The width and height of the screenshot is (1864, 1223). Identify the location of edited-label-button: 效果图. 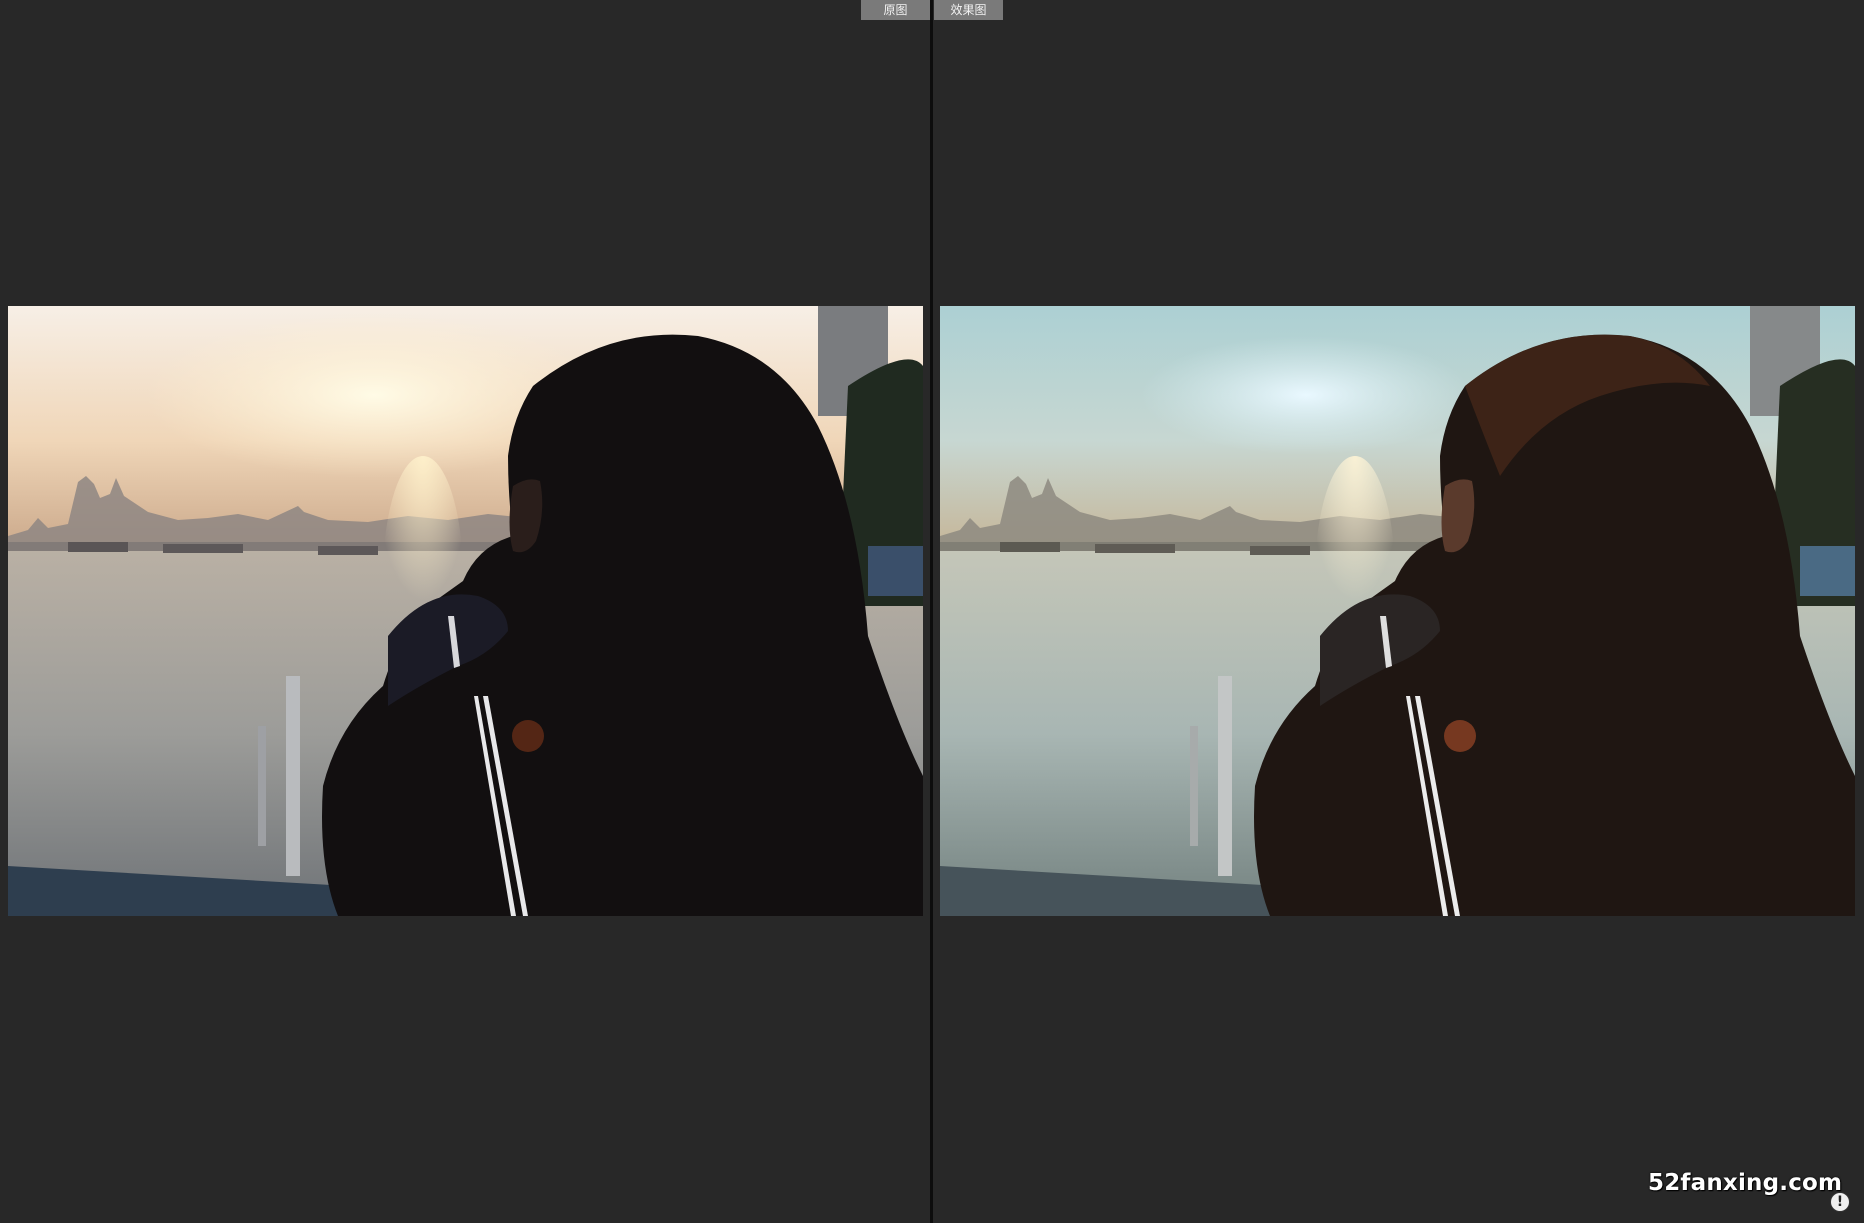
(968, 10).